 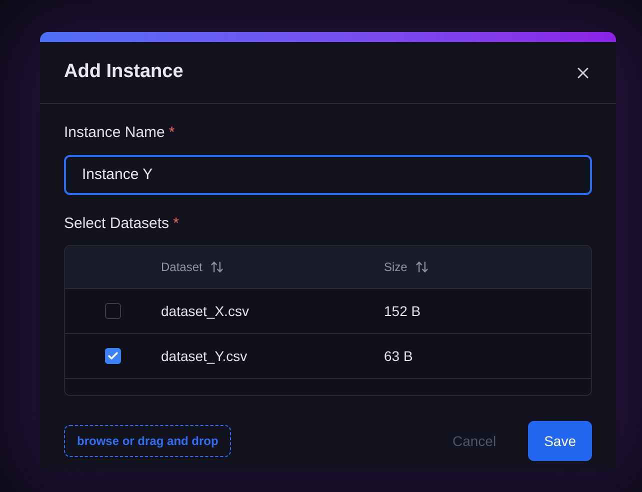 What do you see at coordinates (181, 267) in the screenshot?
I see `column-header: Dataset` at bounding box center [181, 267].